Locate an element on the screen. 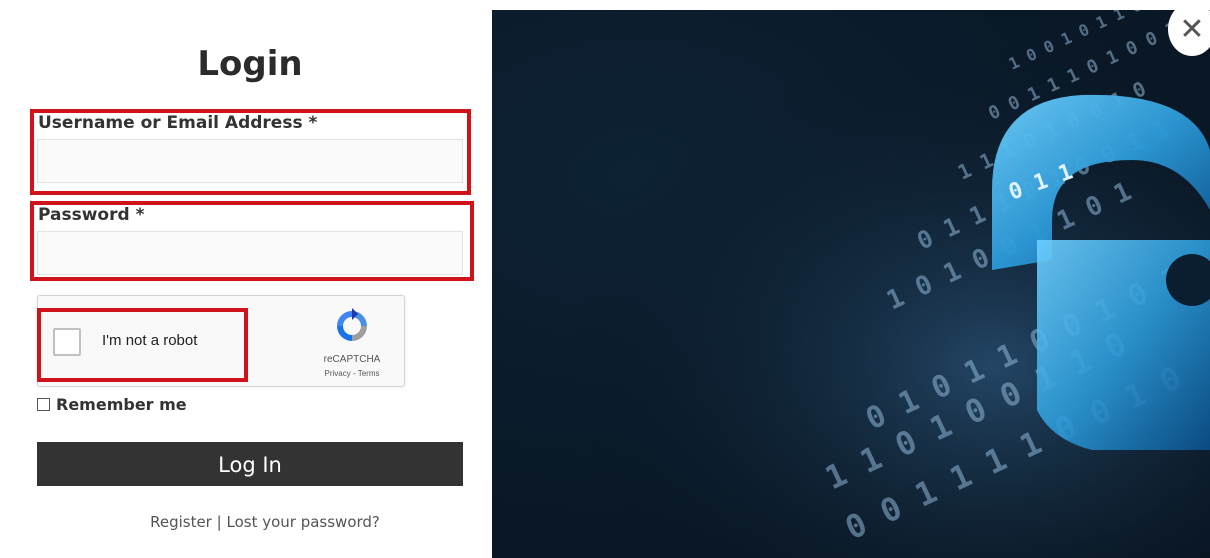  remember-me: Remember me is located at coordinates (112, 404).